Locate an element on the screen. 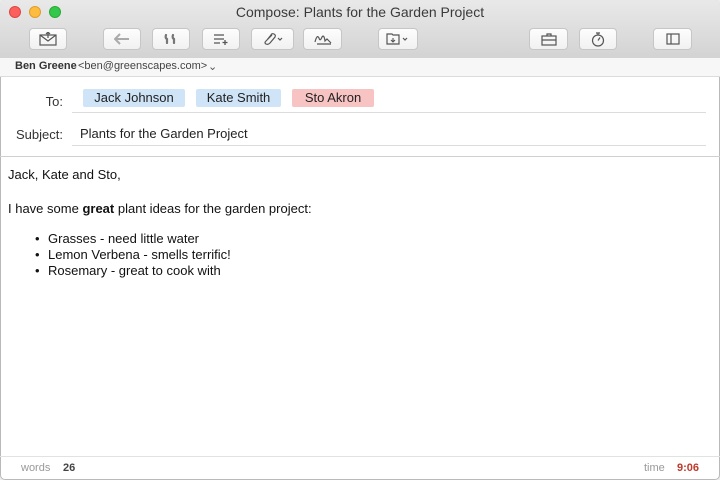  quote-button is located at coordinates (171, 39).